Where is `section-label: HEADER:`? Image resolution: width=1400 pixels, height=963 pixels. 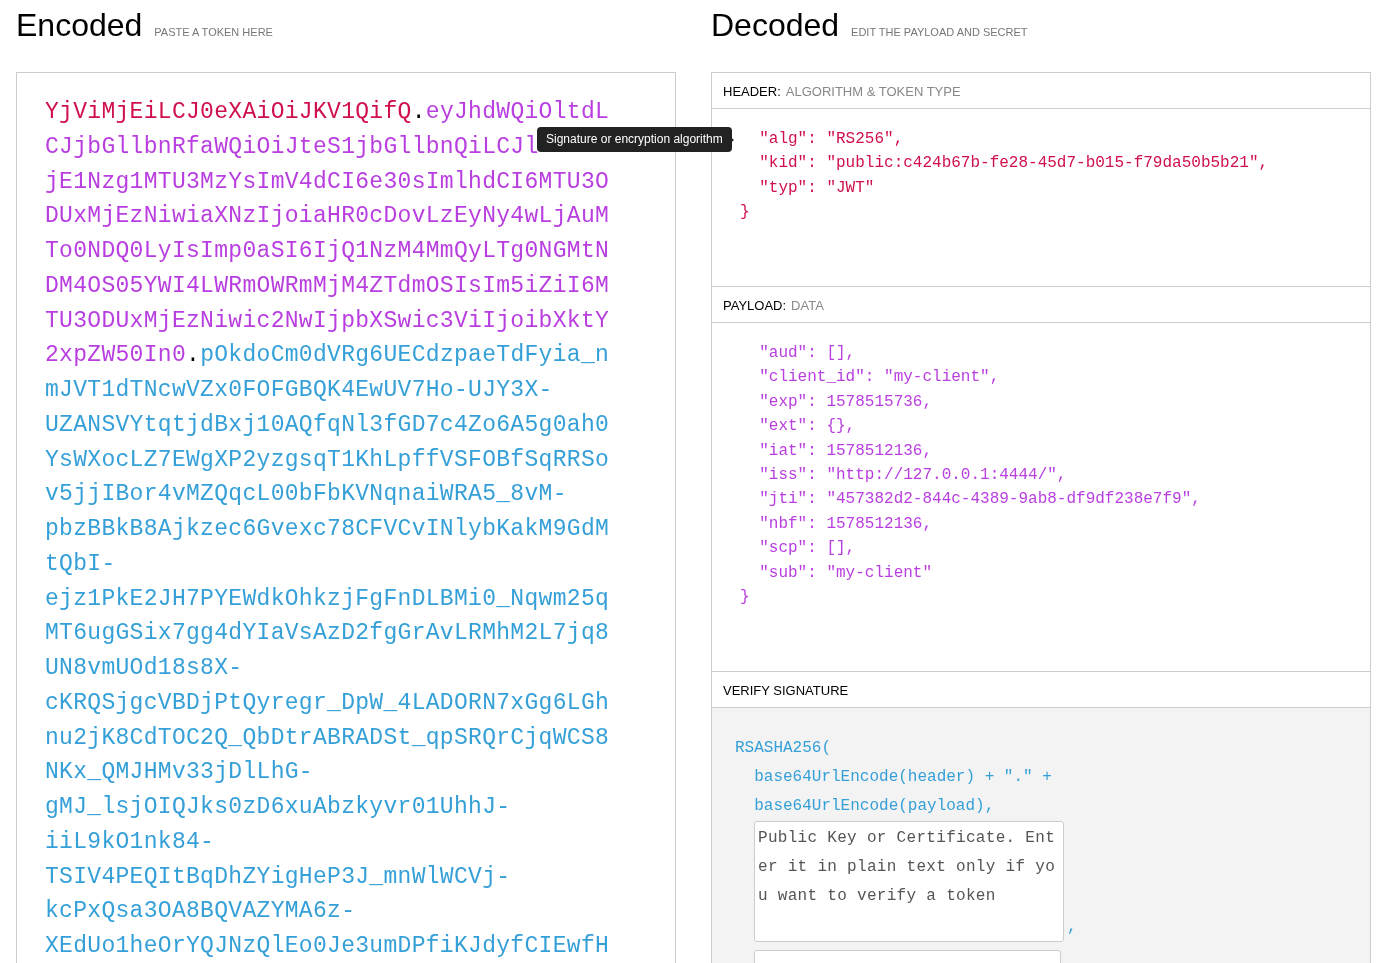
section-label: HEADER: is located at coordinates (752, 91).